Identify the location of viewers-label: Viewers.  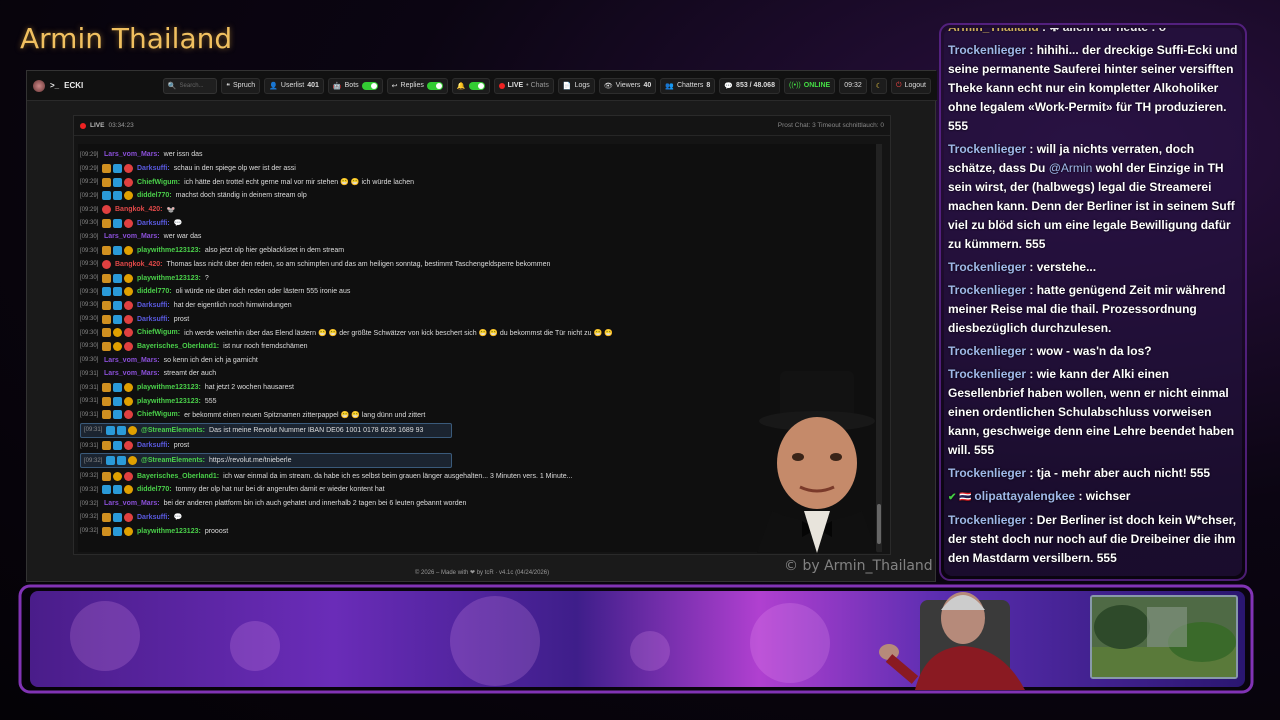
(628, 85).